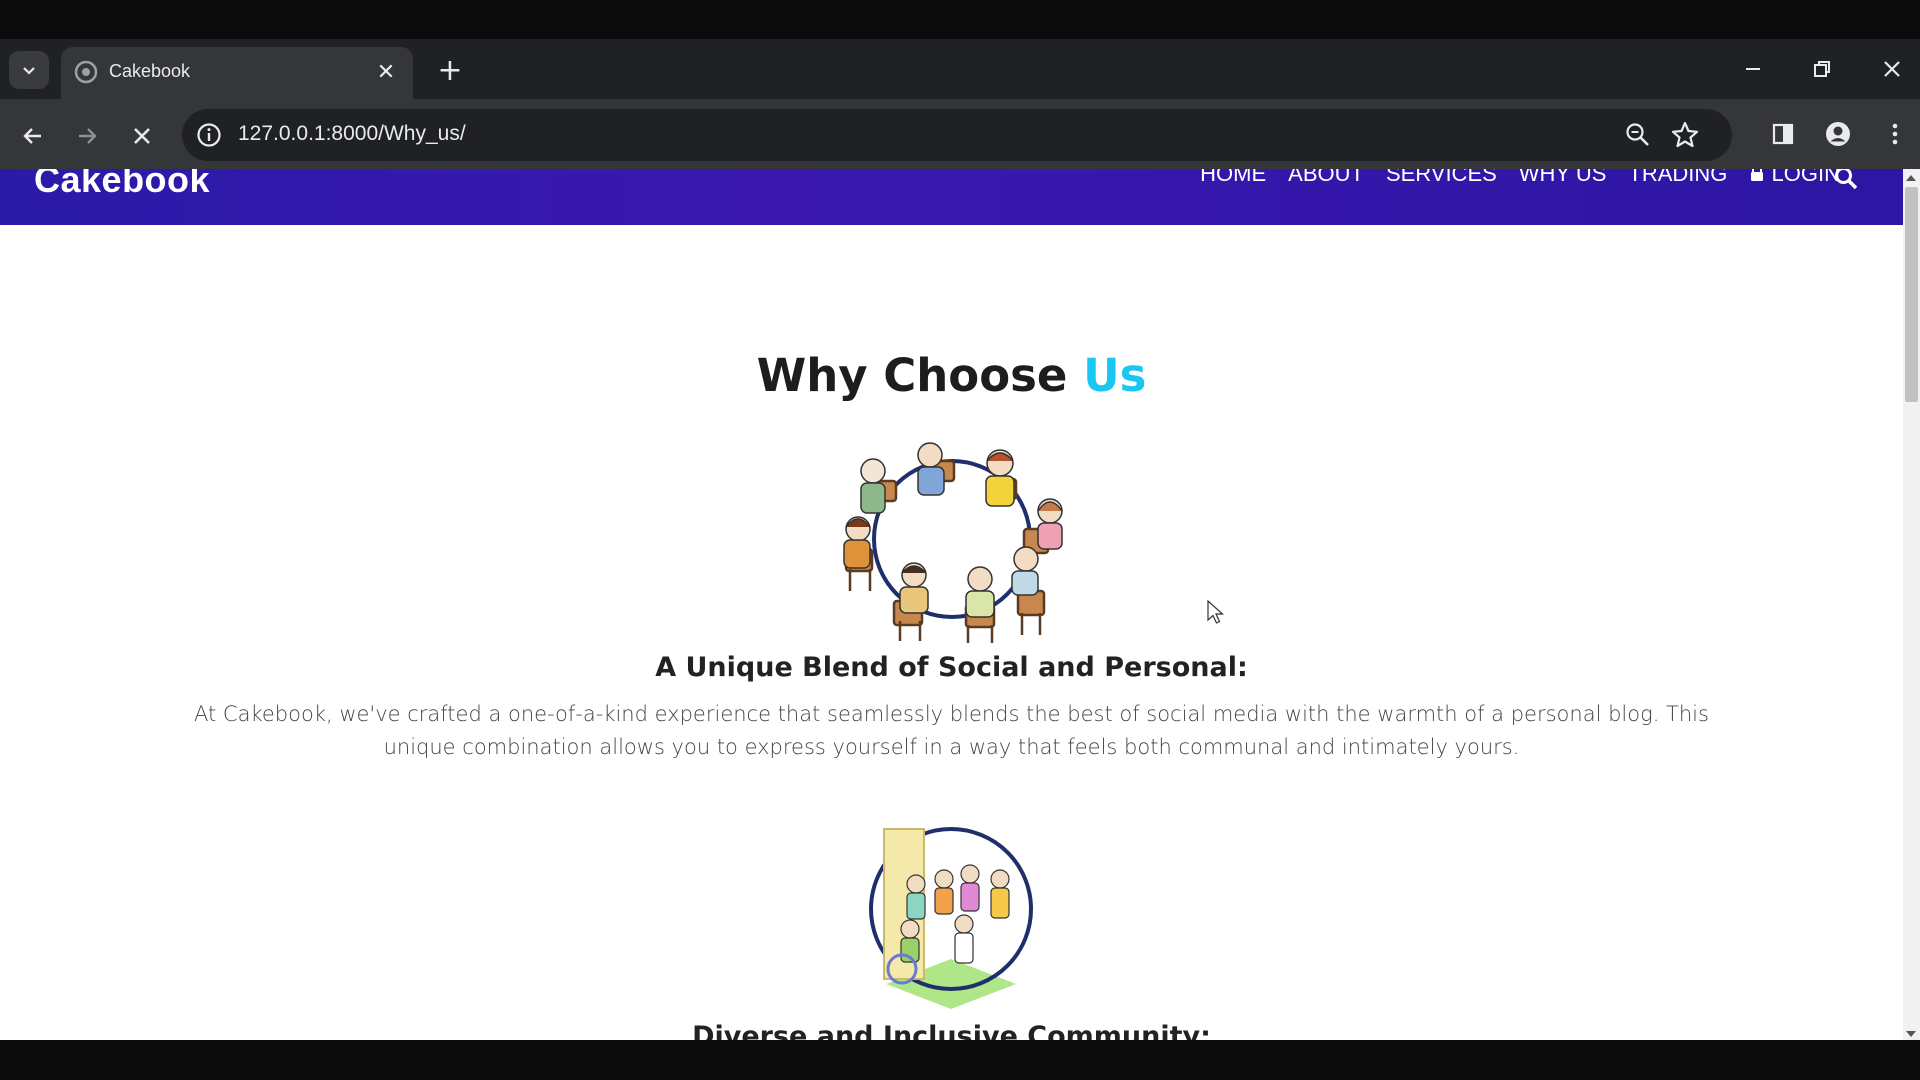 The width and height of the screenshot is (1920, 1080). Describe the element at coordinates (1441, 178) in the screenshot. I see `nav-link-services: SERVICES` at that location.